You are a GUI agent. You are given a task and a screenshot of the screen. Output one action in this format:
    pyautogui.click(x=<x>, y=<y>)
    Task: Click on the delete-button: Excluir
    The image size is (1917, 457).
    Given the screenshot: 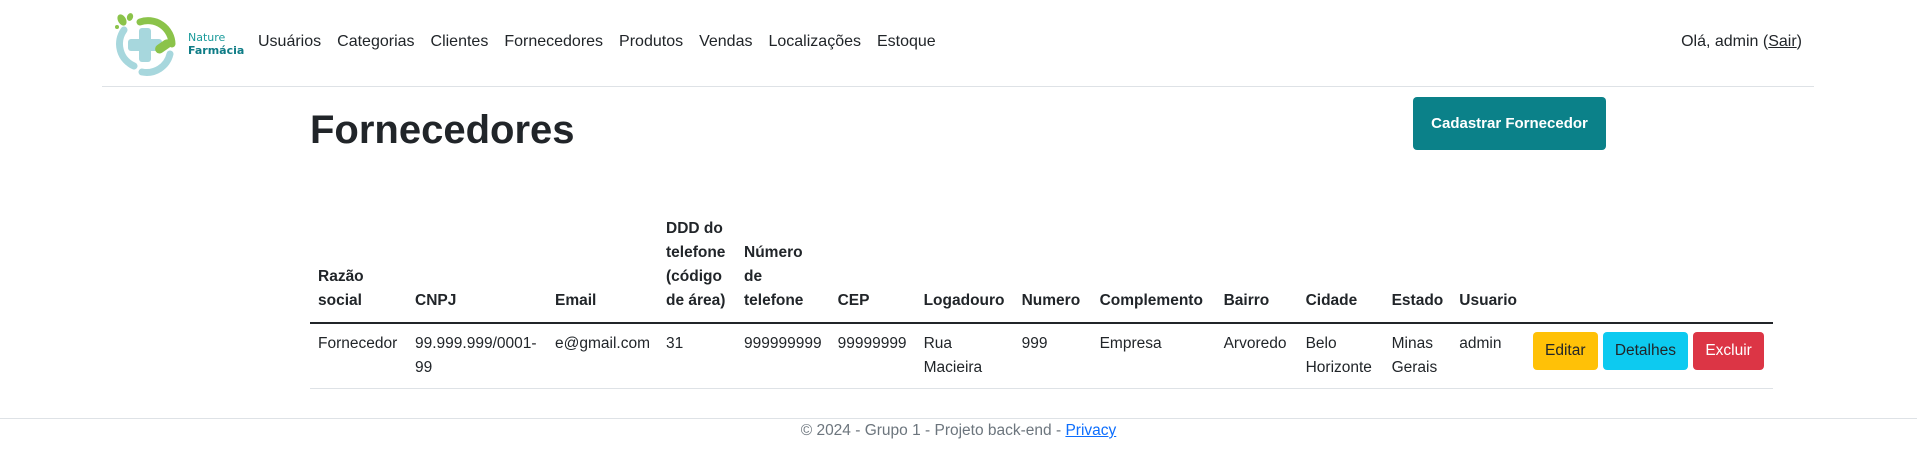 What is the action you would take?
    pyautogui.click(x=1728, y=351)
    